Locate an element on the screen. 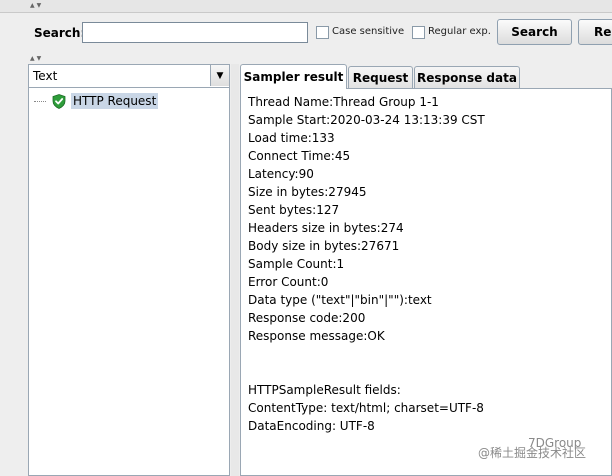 Image resolution: width=612 pixels, height=476 pixels. regex-checkbox is located at coordinates (418, 32).